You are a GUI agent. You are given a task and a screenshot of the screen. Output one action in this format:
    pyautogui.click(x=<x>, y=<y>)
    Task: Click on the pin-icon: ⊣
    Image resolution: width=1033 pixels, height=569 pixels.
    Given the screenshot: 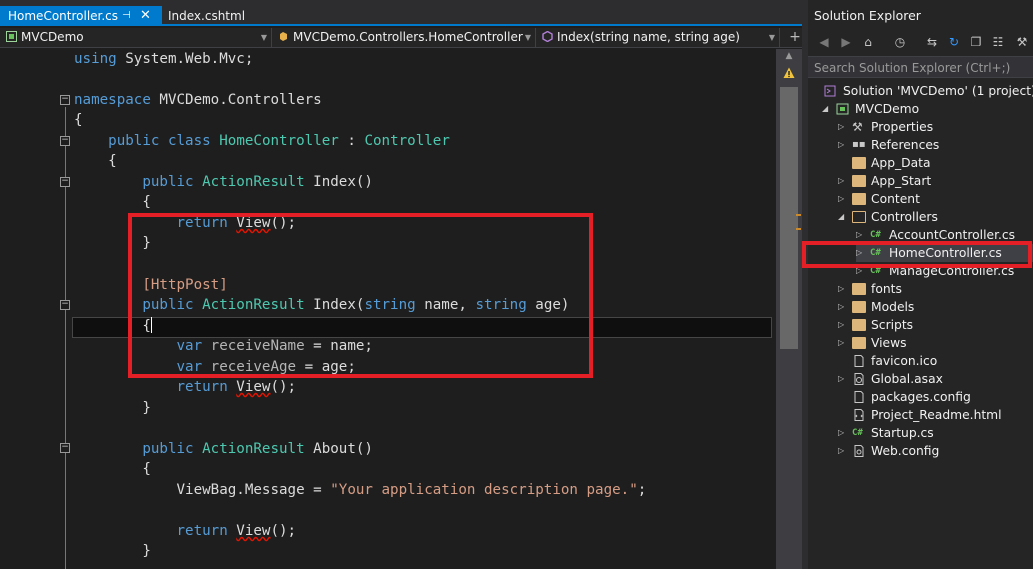 What is the action you would take?
    pyautogui.click(x=126, y=16)
    